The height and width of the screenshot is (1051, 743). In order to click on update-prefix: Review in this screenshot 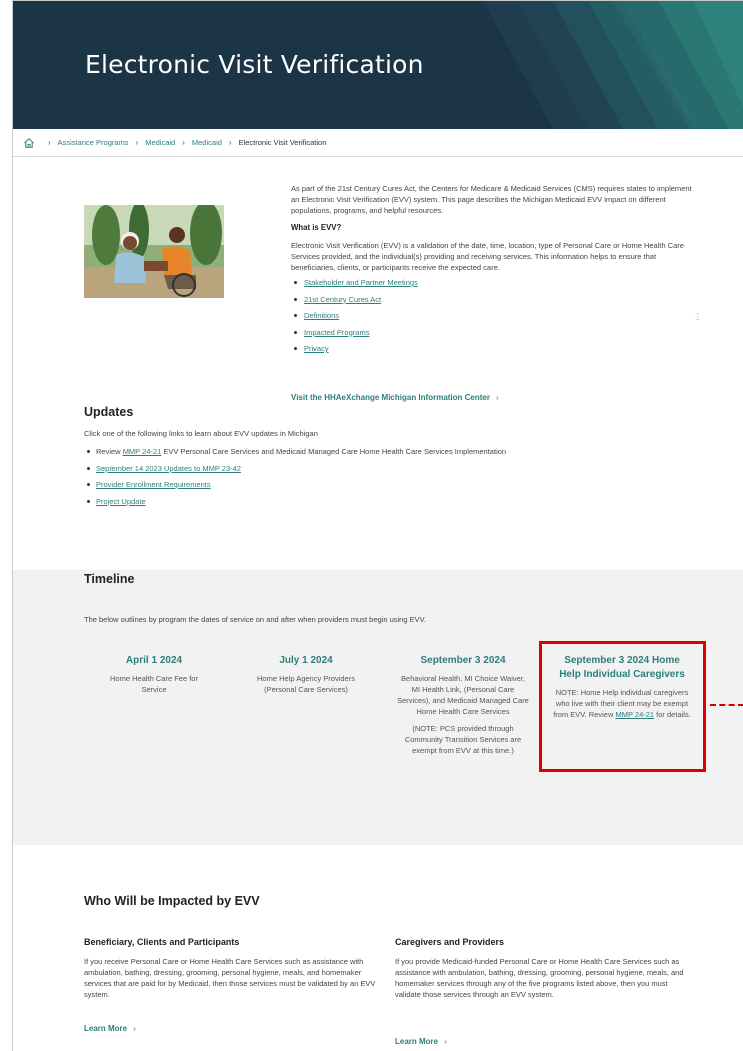, I will do `click(109, 451)`.